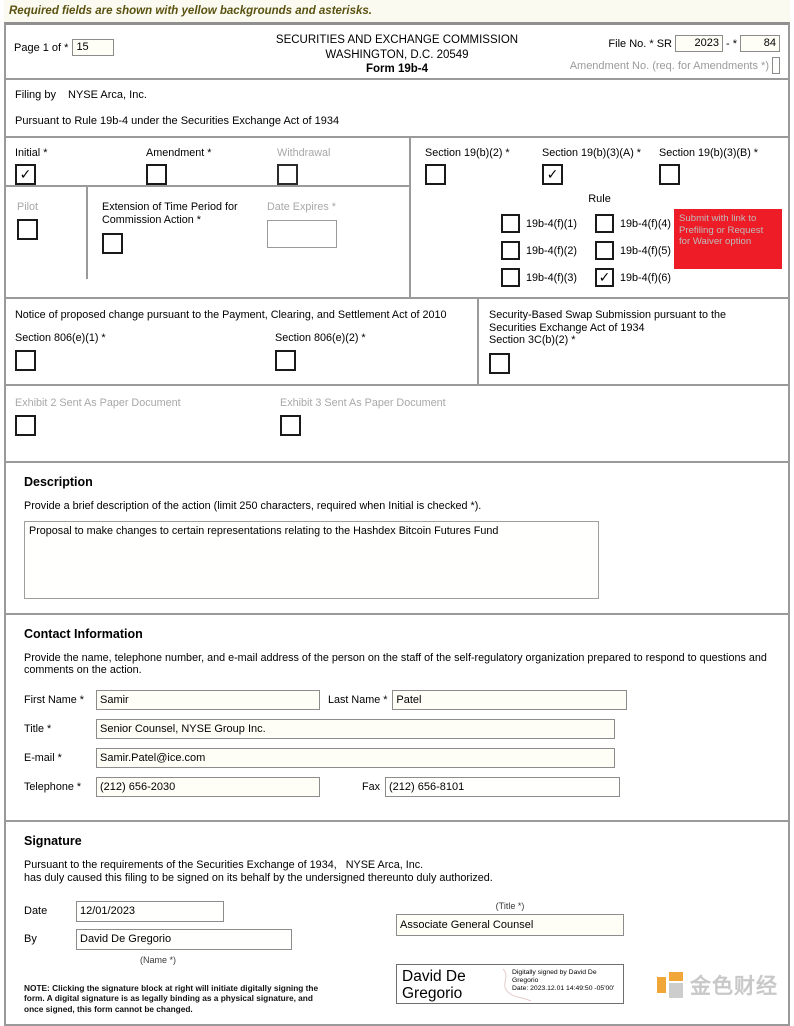 The image size is (794, 1026). Describe the element at coordinates (302, 234) in the screenshot. I see `date-expires-input` at that location.